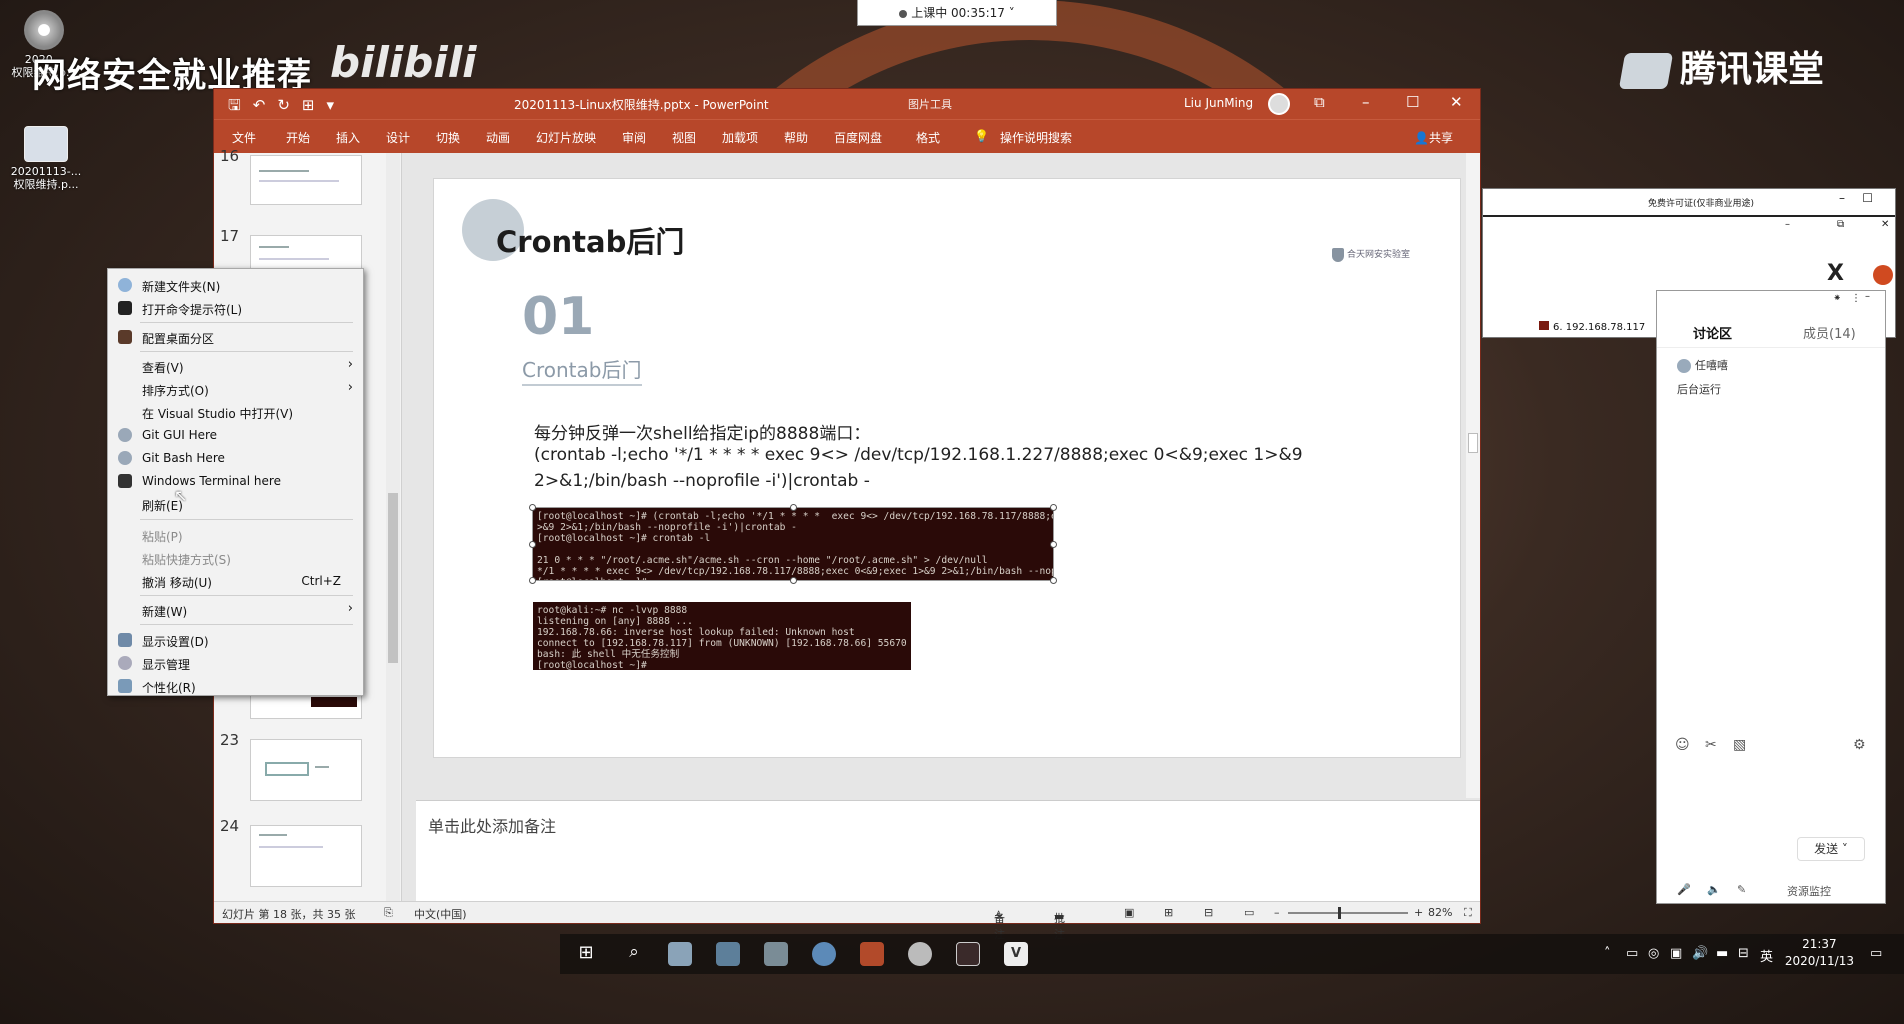 This screenshot has height=1024, width=1904. I want to click on tell-me-search: 操作说明搜索, so click(1036, 137).